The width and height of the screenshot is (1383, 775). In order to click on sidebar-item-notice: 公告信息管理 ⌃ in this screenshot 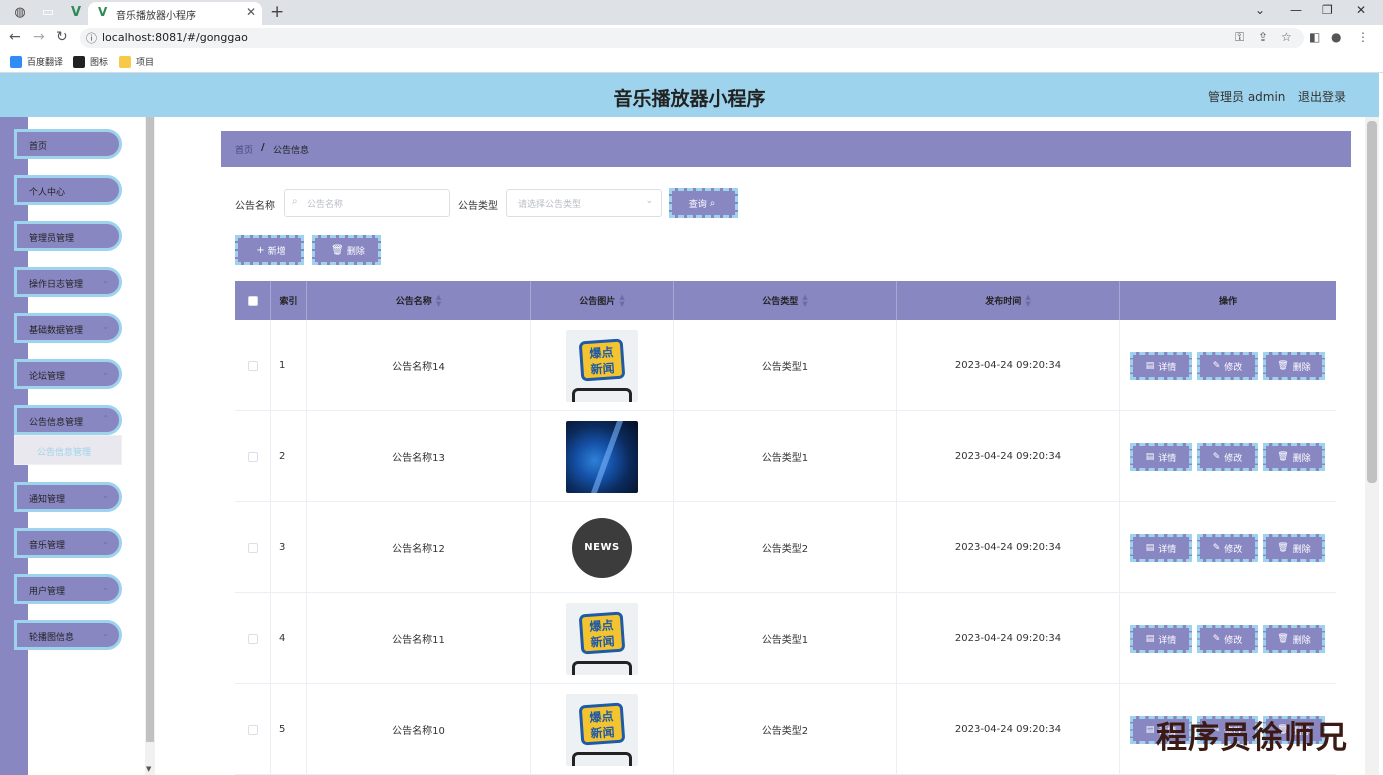, I will do `click(68, 420)`.